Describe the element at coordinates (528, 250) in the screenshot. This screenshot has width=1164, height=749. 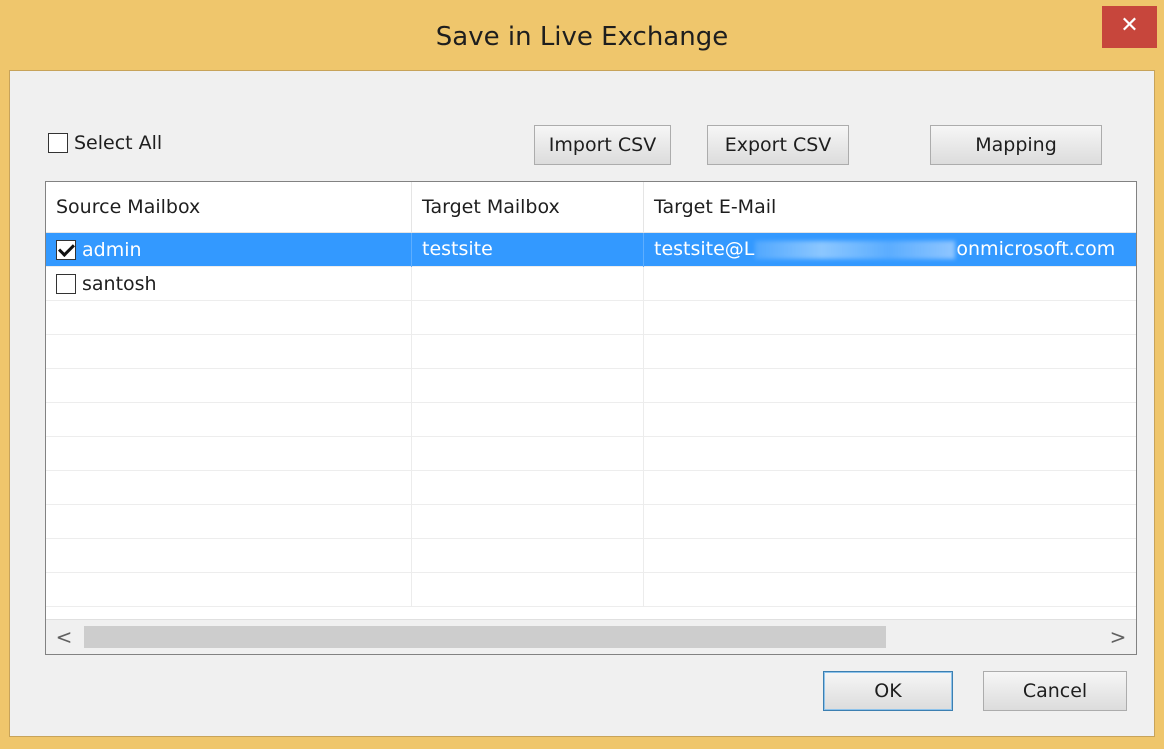
I see `cell-target-mailbox: testsite` at that location.